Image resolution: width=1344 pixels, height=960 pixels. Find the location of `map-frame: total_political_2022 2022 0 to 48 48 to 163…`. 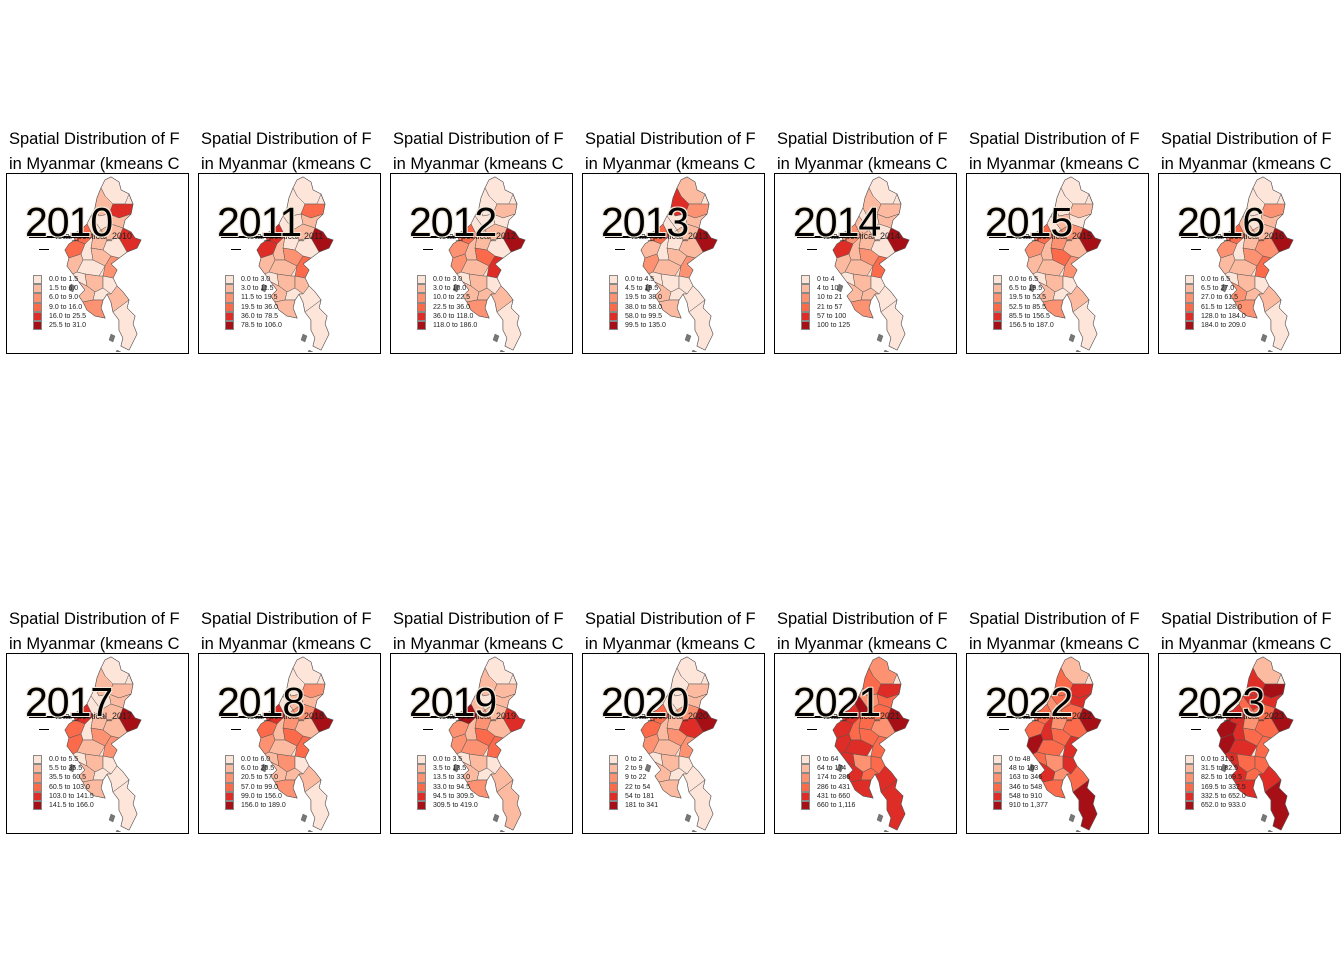

map-frame: total_political_2022 2022 0 to 48 48 to 163… is located at coordinates (1057, 743).